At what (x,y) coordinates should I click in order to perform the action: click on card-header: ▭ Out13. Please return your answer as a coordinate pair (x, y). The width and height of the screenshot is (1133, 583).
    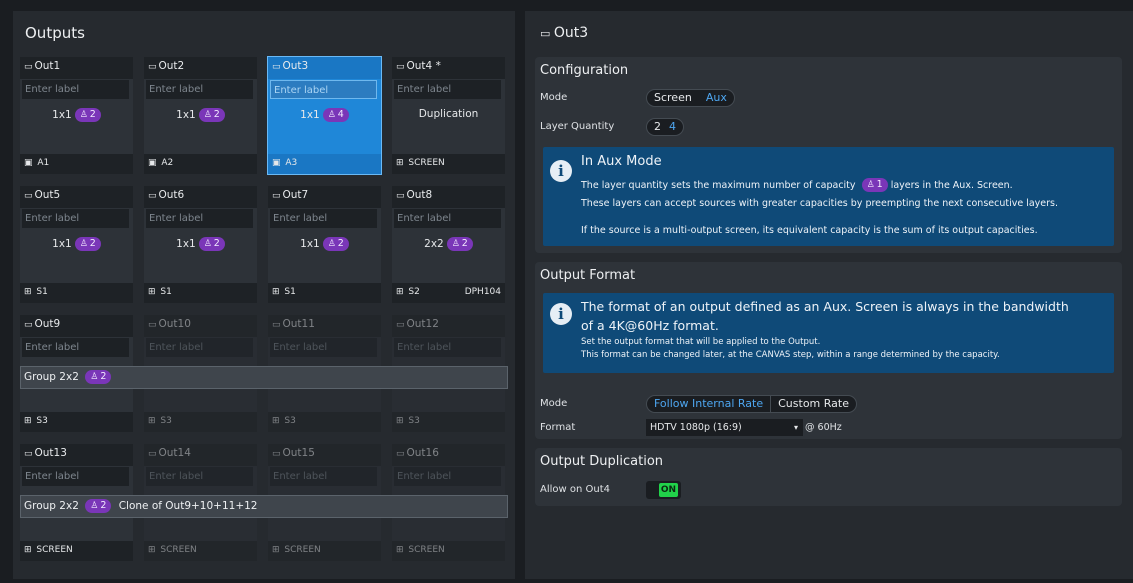
    Looking at the image, I should click on (76, 455).